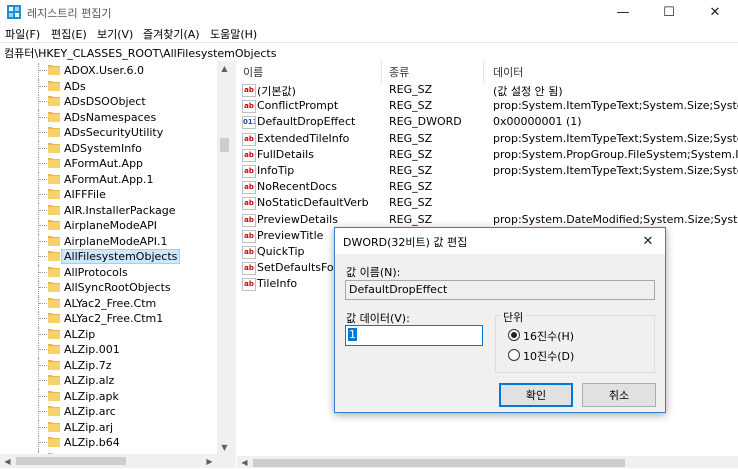 The image size is (738, 469). Describe the element at coordinates (71, 461) in the screenshot. I see `tree-hscroll-thumb` at that location.